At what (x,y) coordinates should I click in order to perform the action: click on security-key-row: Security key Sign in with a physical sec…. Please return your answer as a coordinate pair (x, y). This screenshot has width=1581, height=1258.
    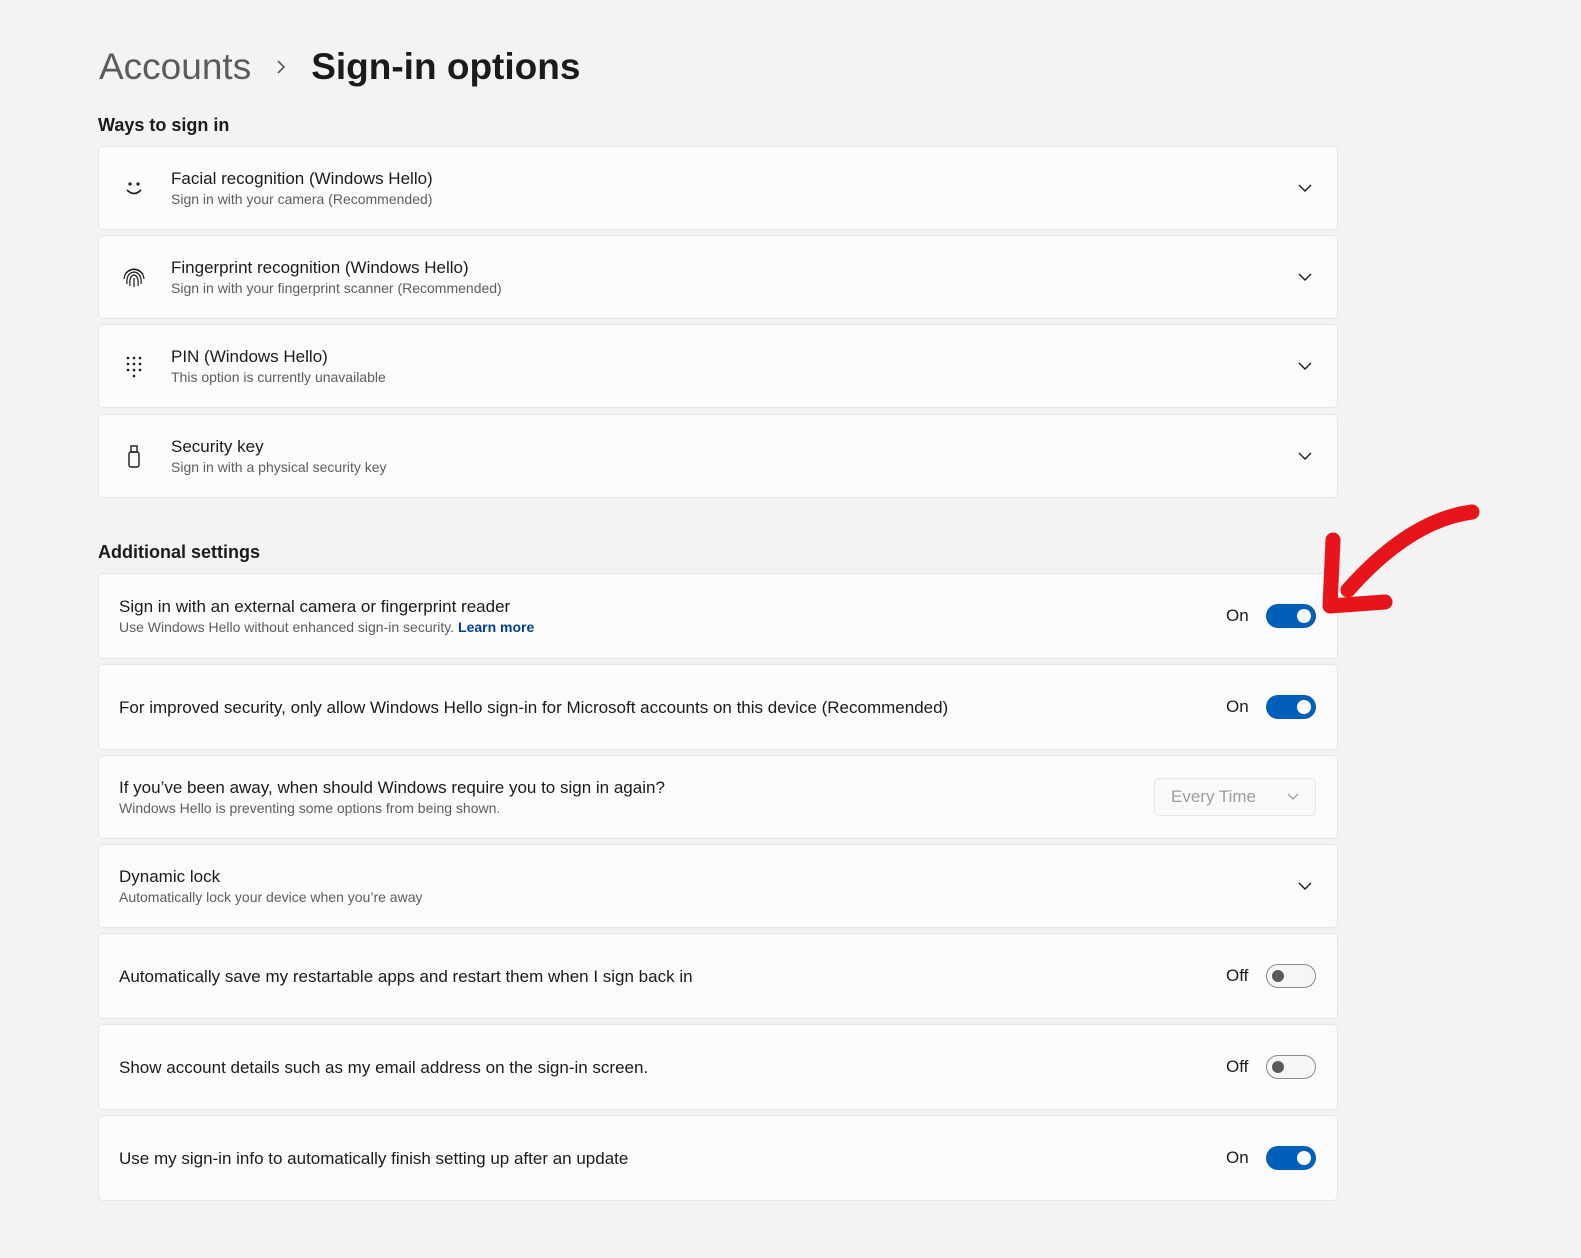
    Looking at the image, I should click on (718, 456).